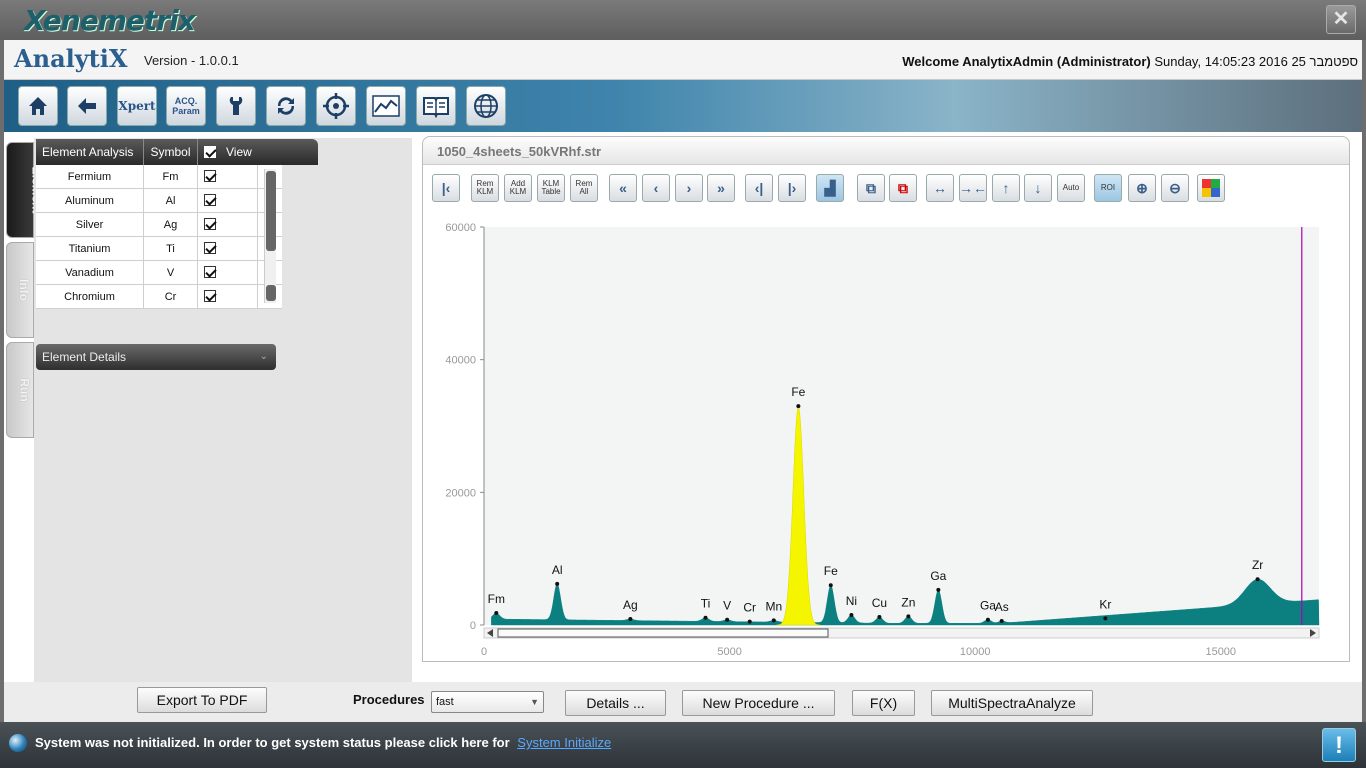  I want to click on param-label: Param, so click(186, 111).